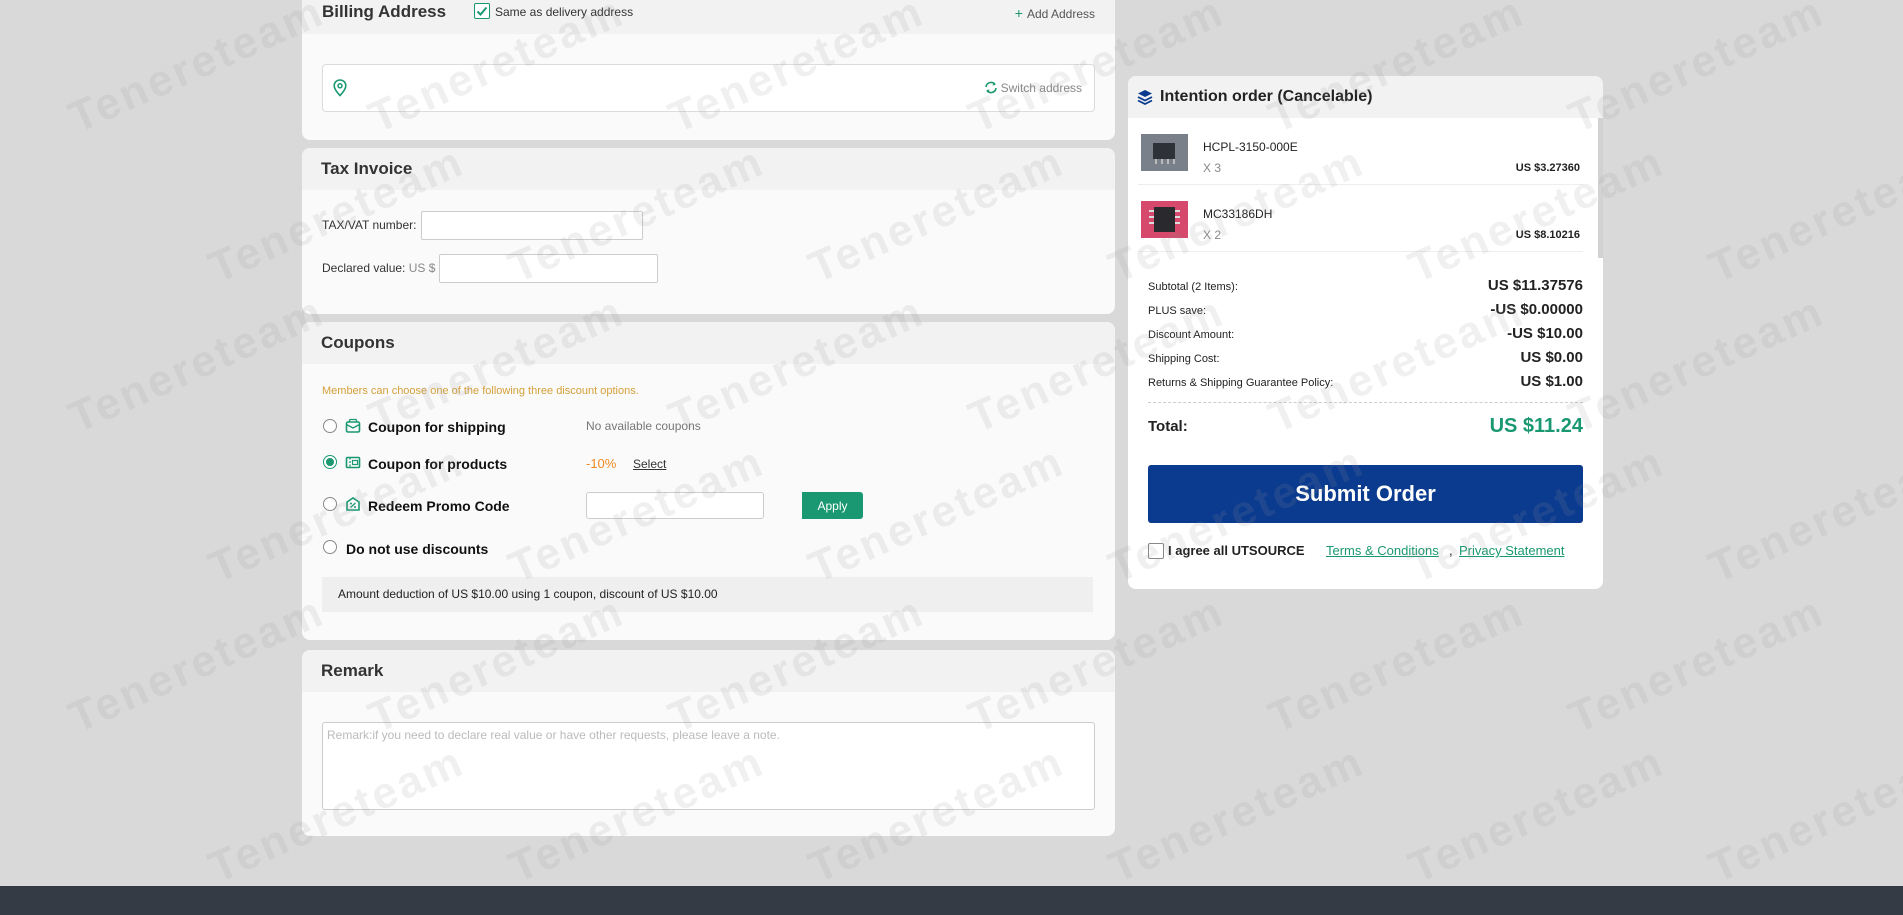 The width and height of the screenshot is (1903, 915). Describe the element at coordinates (369, 225) in the screenshot. I see `vat-number-label: TAX/VAT number:` at that location.